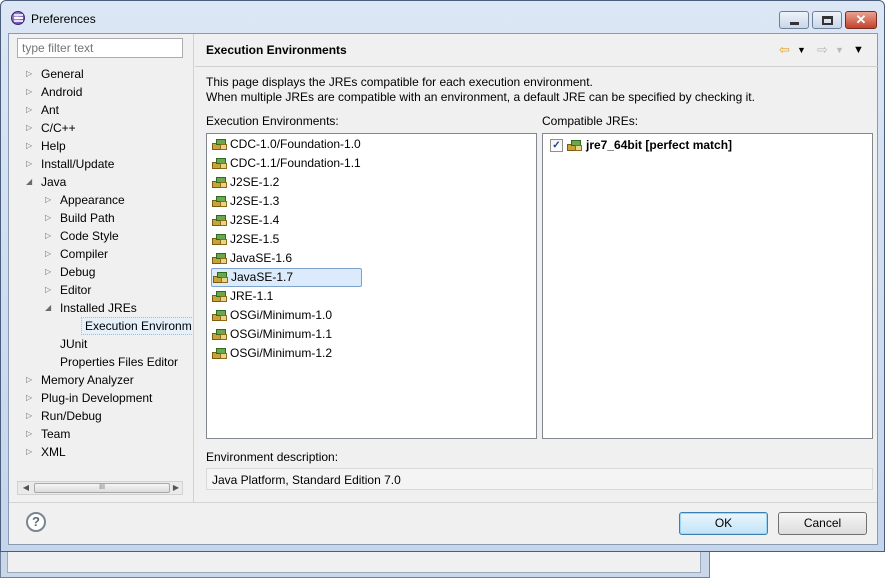 This screenshot has width=885, height=578. I want to click on pane-divider, so click(193, 268).